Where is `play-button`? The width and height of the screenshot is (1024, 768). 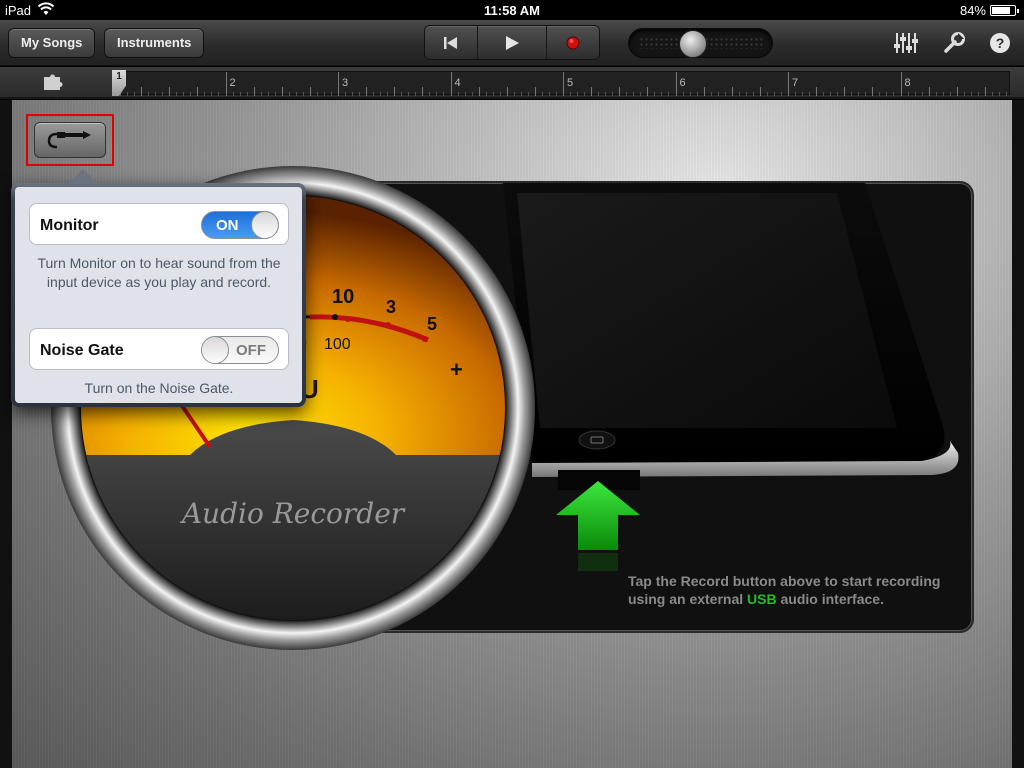
play-button is located at coordinates (512, 42).